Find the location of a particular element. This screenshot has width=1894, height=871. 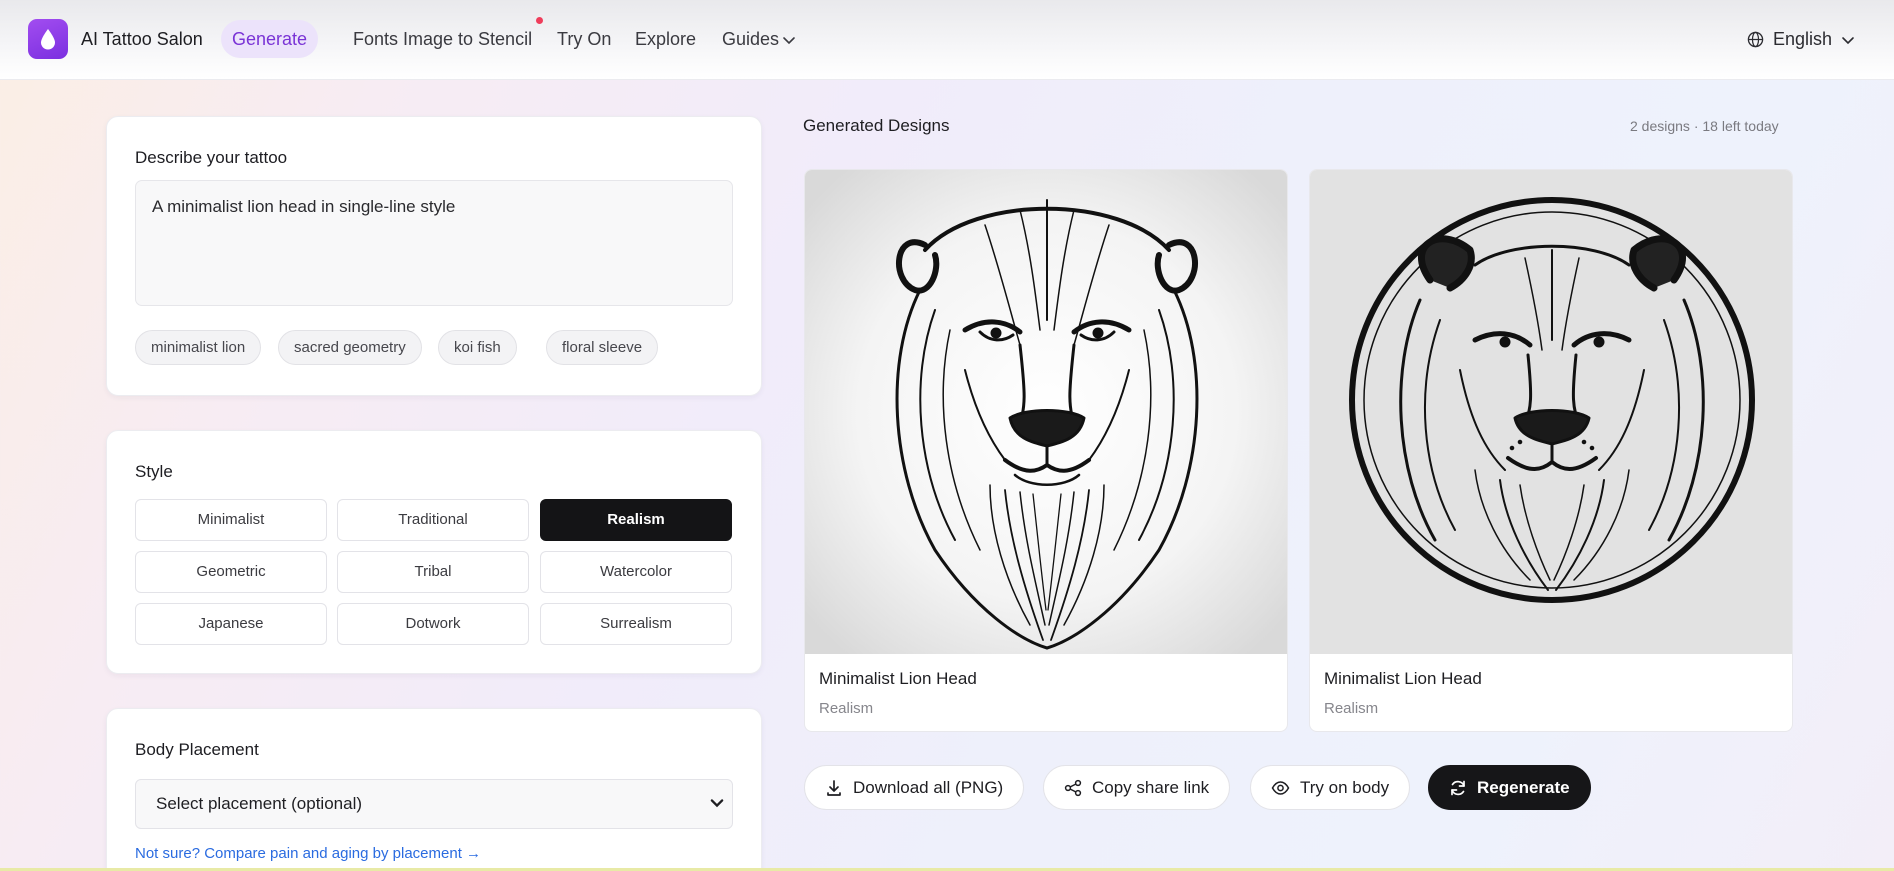

style-option-japanese: Japanese is located at coordinates (231, 624).